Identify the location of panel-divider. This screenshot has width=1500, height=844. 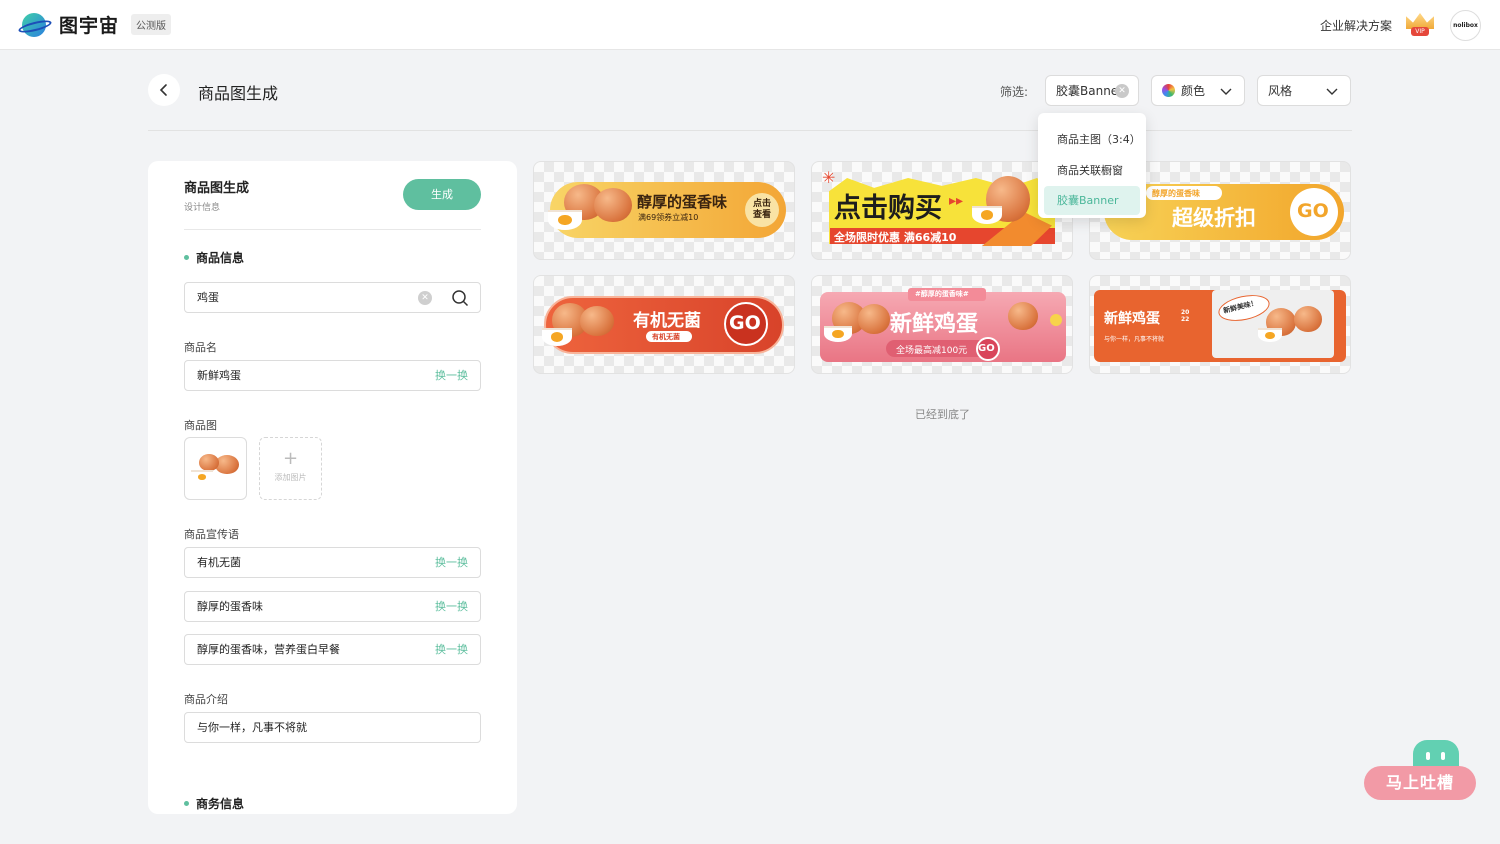
(332, 229).